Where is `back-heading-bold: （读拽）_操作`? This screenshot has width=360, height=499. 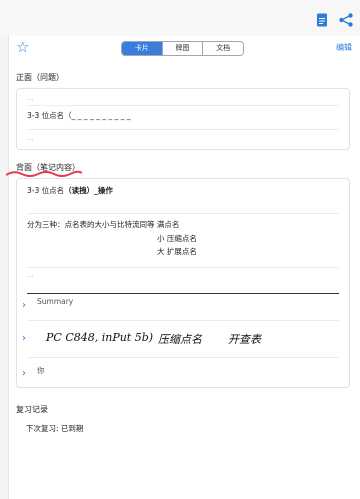
back-heading-bold: （读拽）_操作 is located at coordinates (88, 190).